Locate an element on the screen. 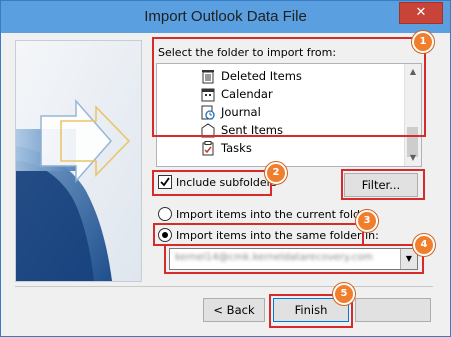  radio-current-label: Import items into the current folder is located at coordinates (274, 214).